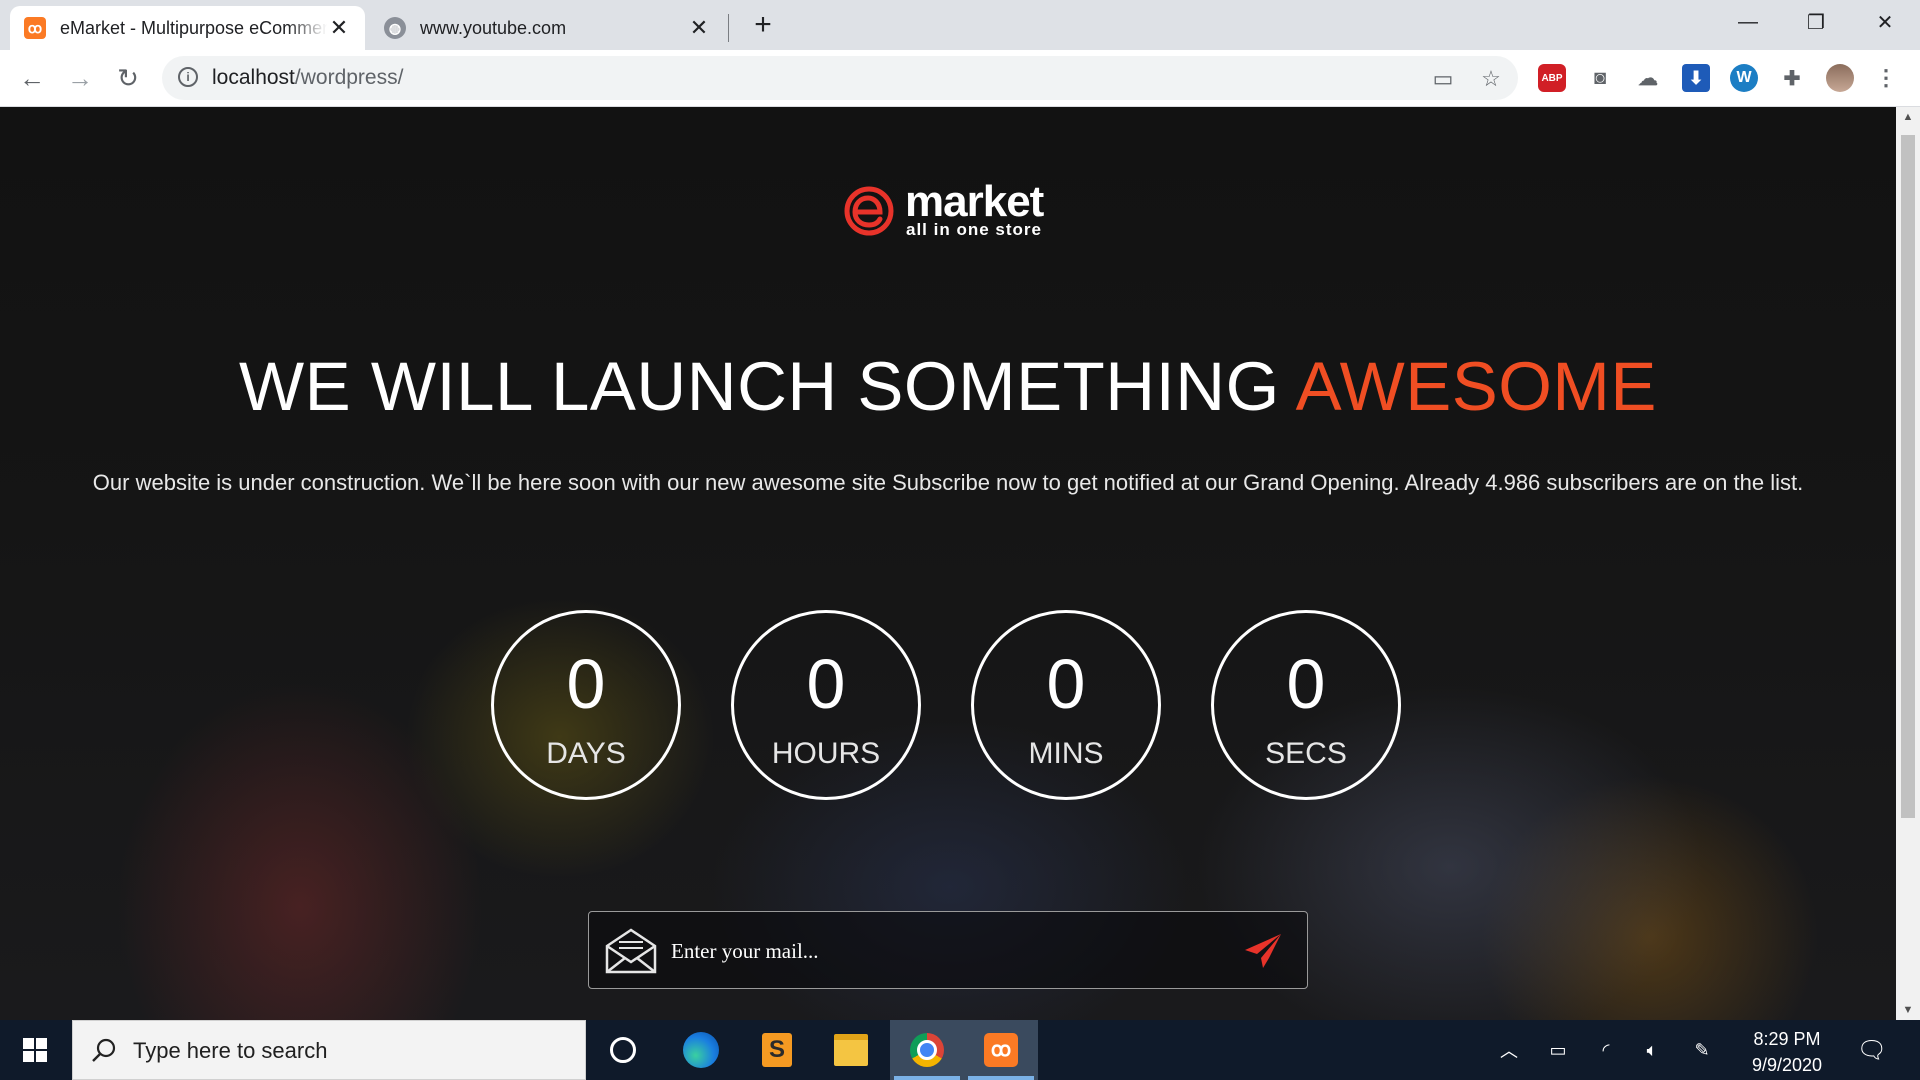  I want to click on scroll-up-icon: ▲, so click(1908, 117).